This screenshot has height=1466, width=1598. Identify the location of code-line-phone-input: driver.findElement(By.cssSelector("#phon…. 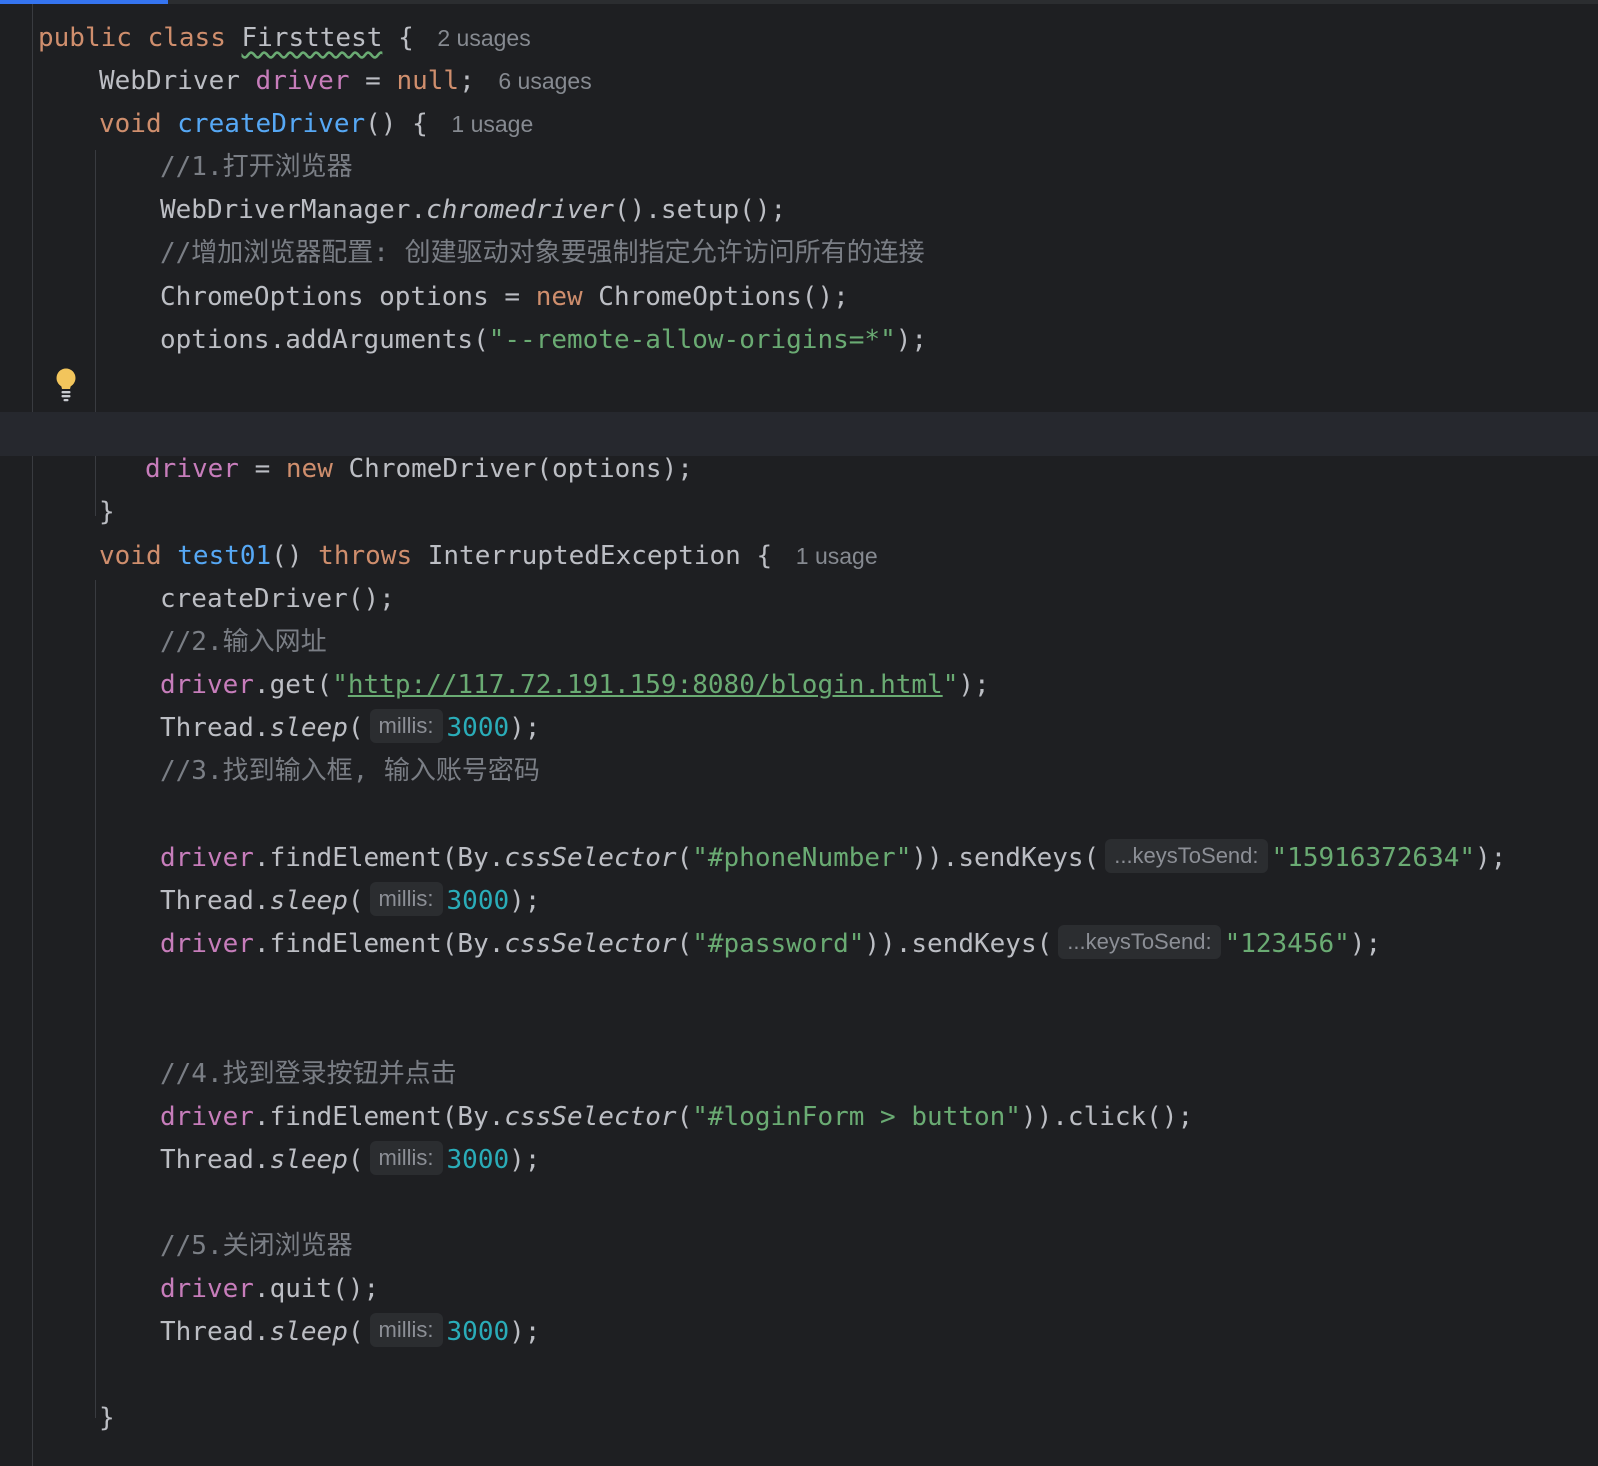
(833, 858).